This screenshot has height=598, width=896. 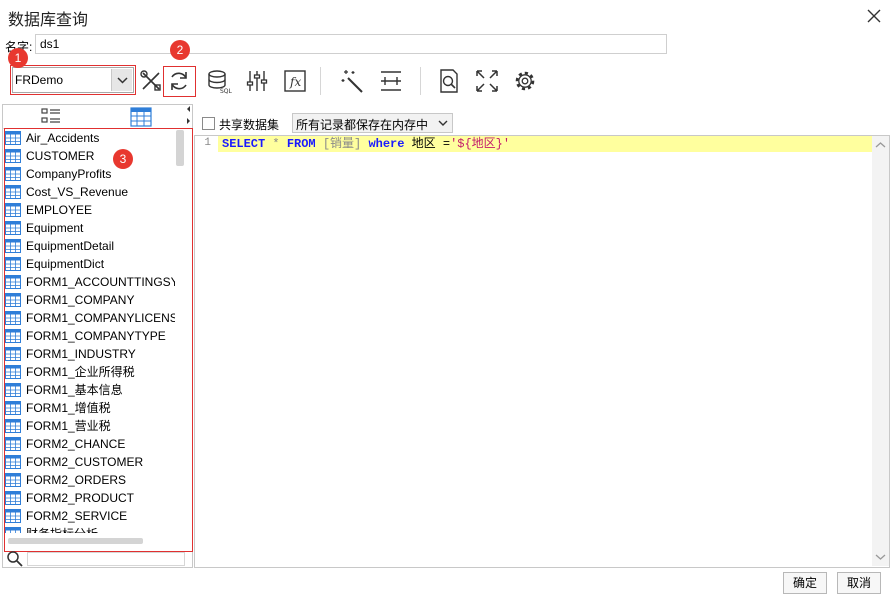 What do you see at coordinates (448, 583) in the screenshot?
I see `dialog-footer: 确定 取消` at bounding box center [448, 583].